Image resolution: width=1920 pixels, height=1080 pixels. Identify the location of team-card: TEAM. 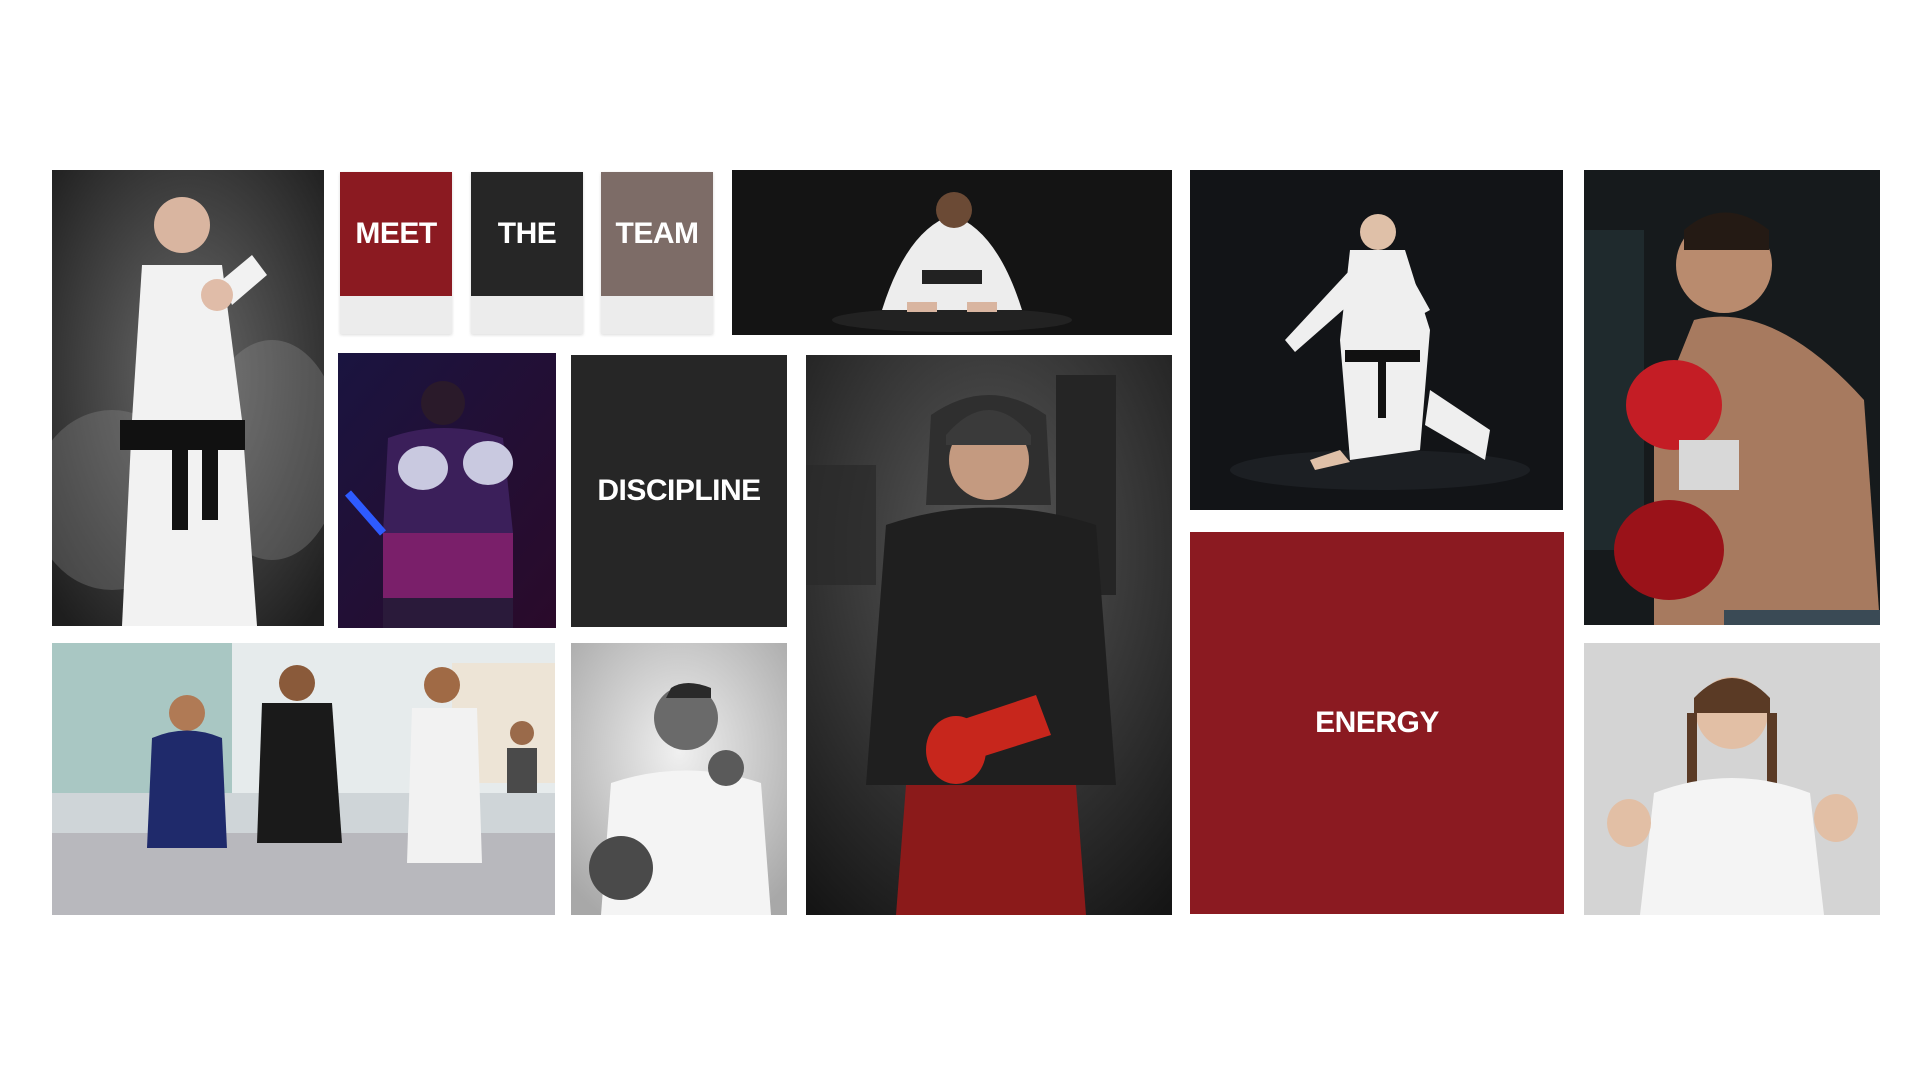
(657, 253).